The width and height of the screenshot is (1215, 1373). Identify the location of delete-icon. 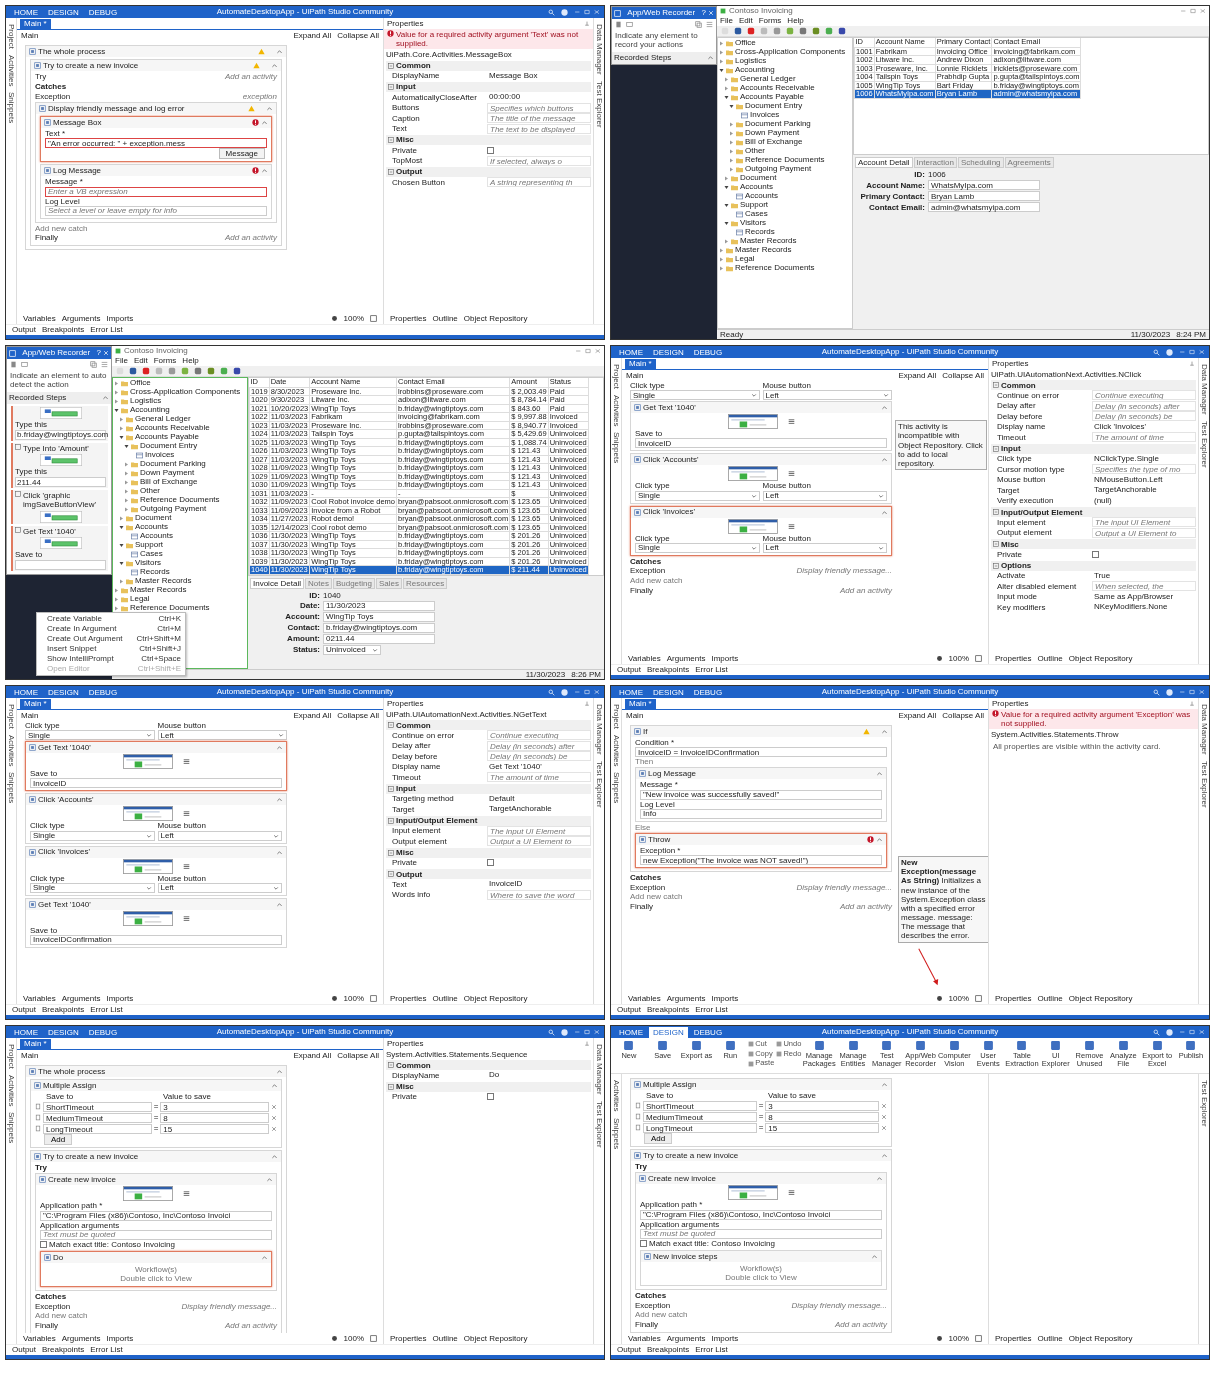
(13, 364).